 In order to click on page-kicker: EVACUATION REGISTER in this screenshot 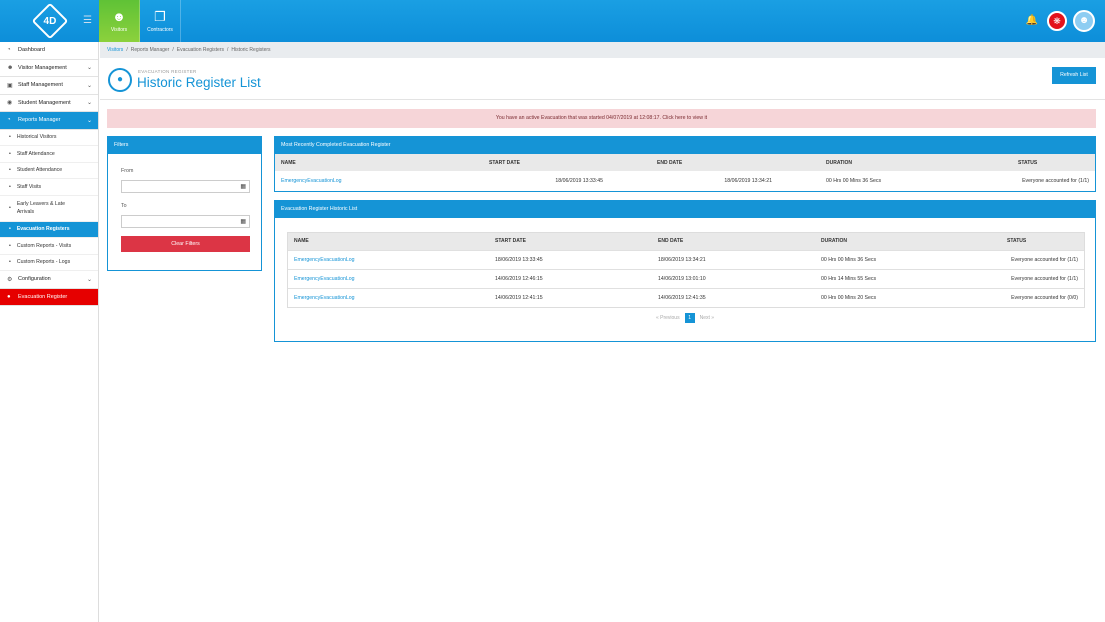, I will do `click(167, 71)`.